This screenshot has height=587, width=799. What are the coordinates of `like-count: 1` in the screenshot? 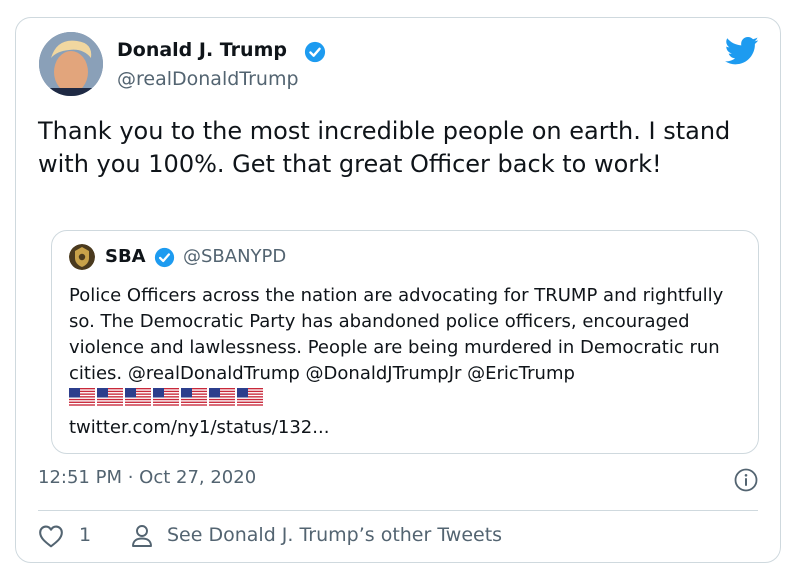 It's located at (85, 535).